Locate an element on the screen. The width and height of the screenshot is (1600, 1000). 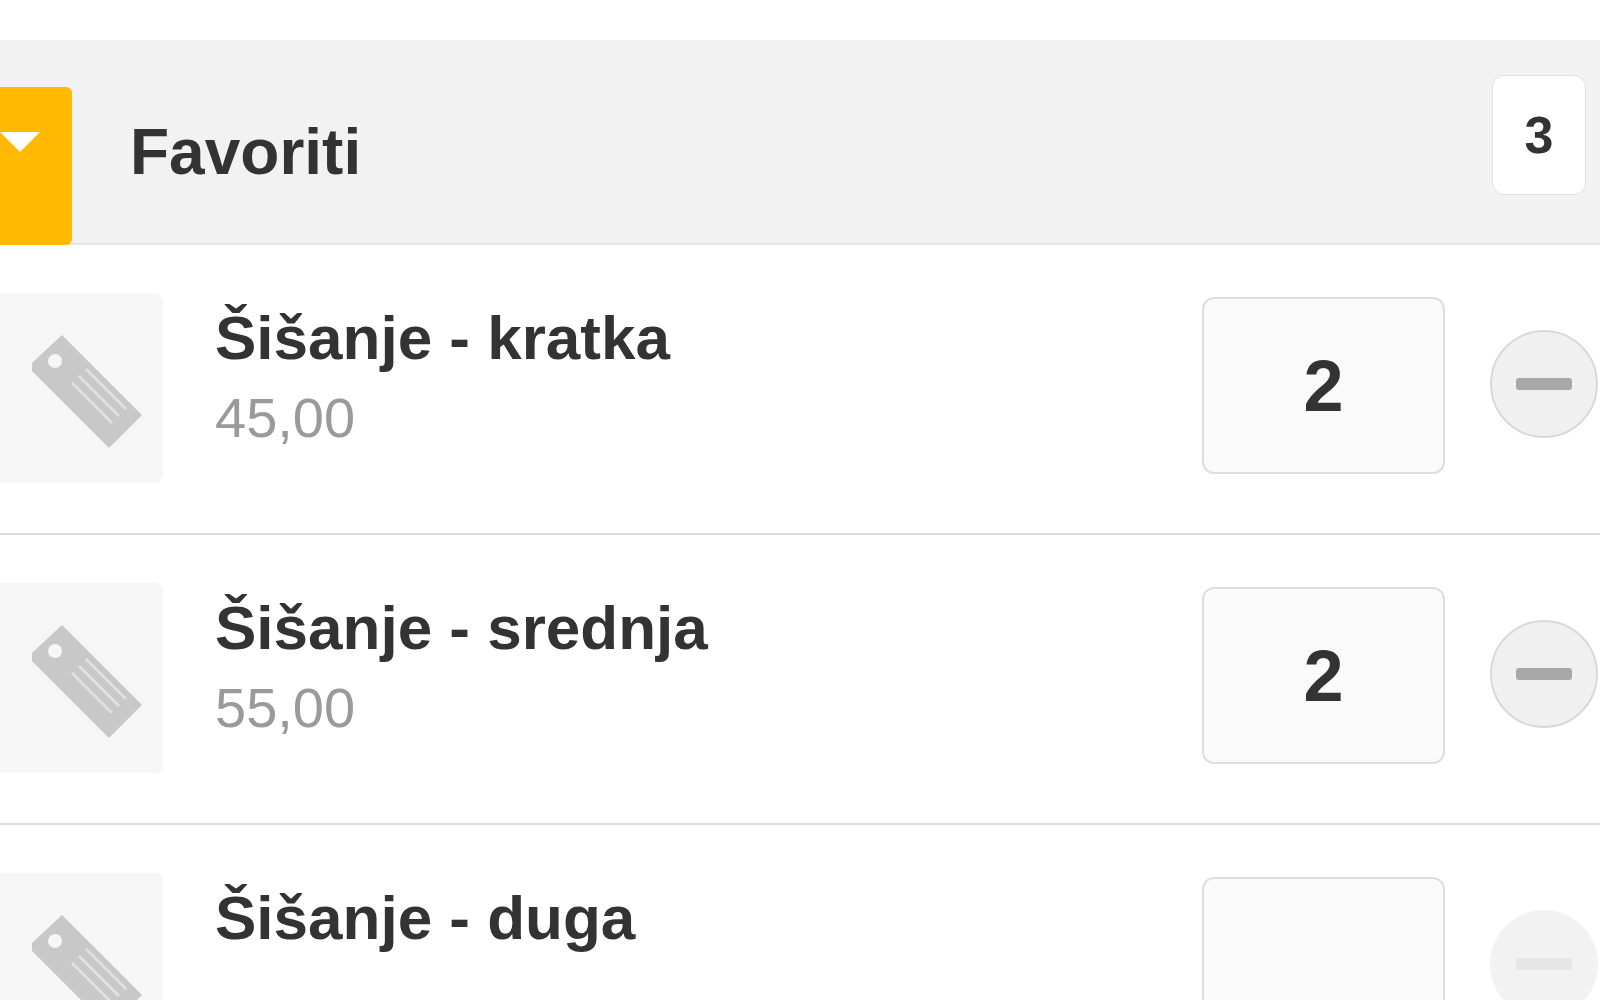
service-price: 55,00 is located at coordinates (286, 708).